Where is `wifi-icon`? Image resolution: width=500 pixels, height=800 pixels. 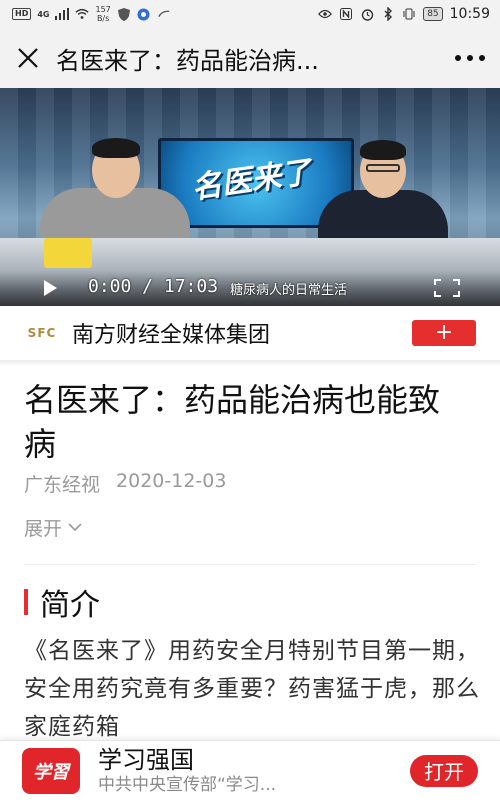 wifi-icon is located at coordinates (82, 14).